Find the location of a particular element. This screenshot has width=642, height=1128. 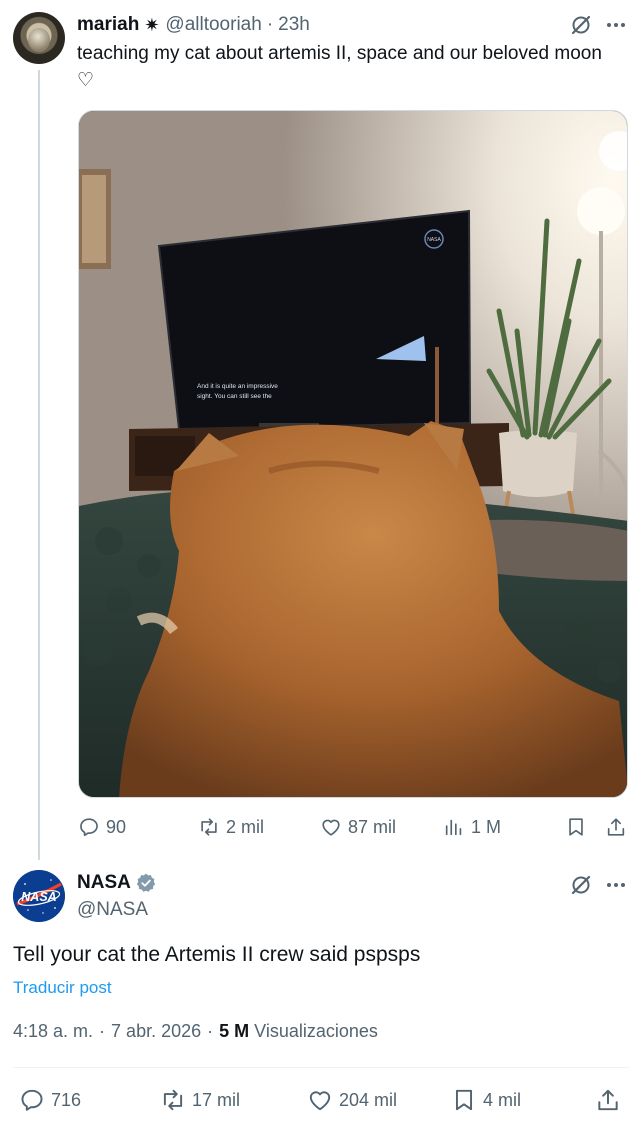

like-button: 87 mil is located at coordinates (358, 827).